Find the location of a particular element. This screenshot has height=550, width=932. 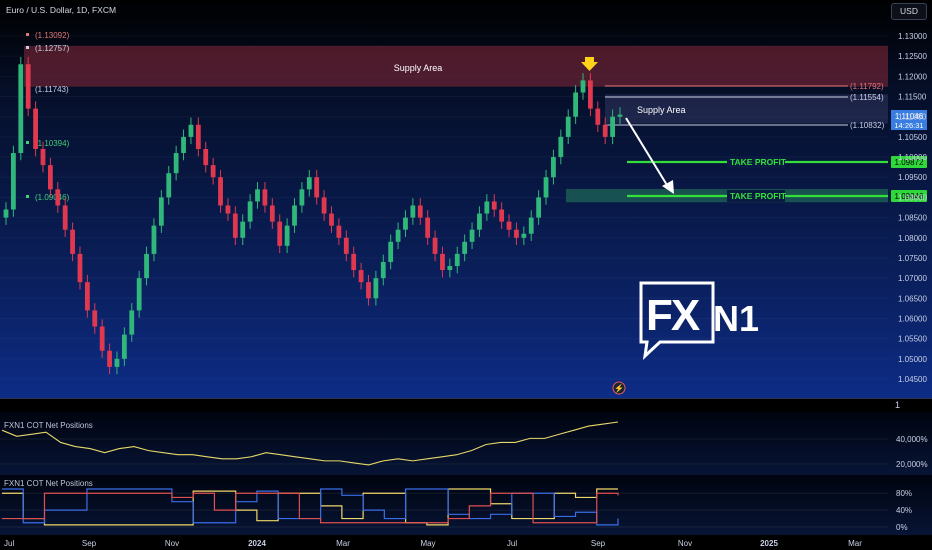

indicator-1-chart: 40,000% 20,000% is located at coordinates (466, 443).